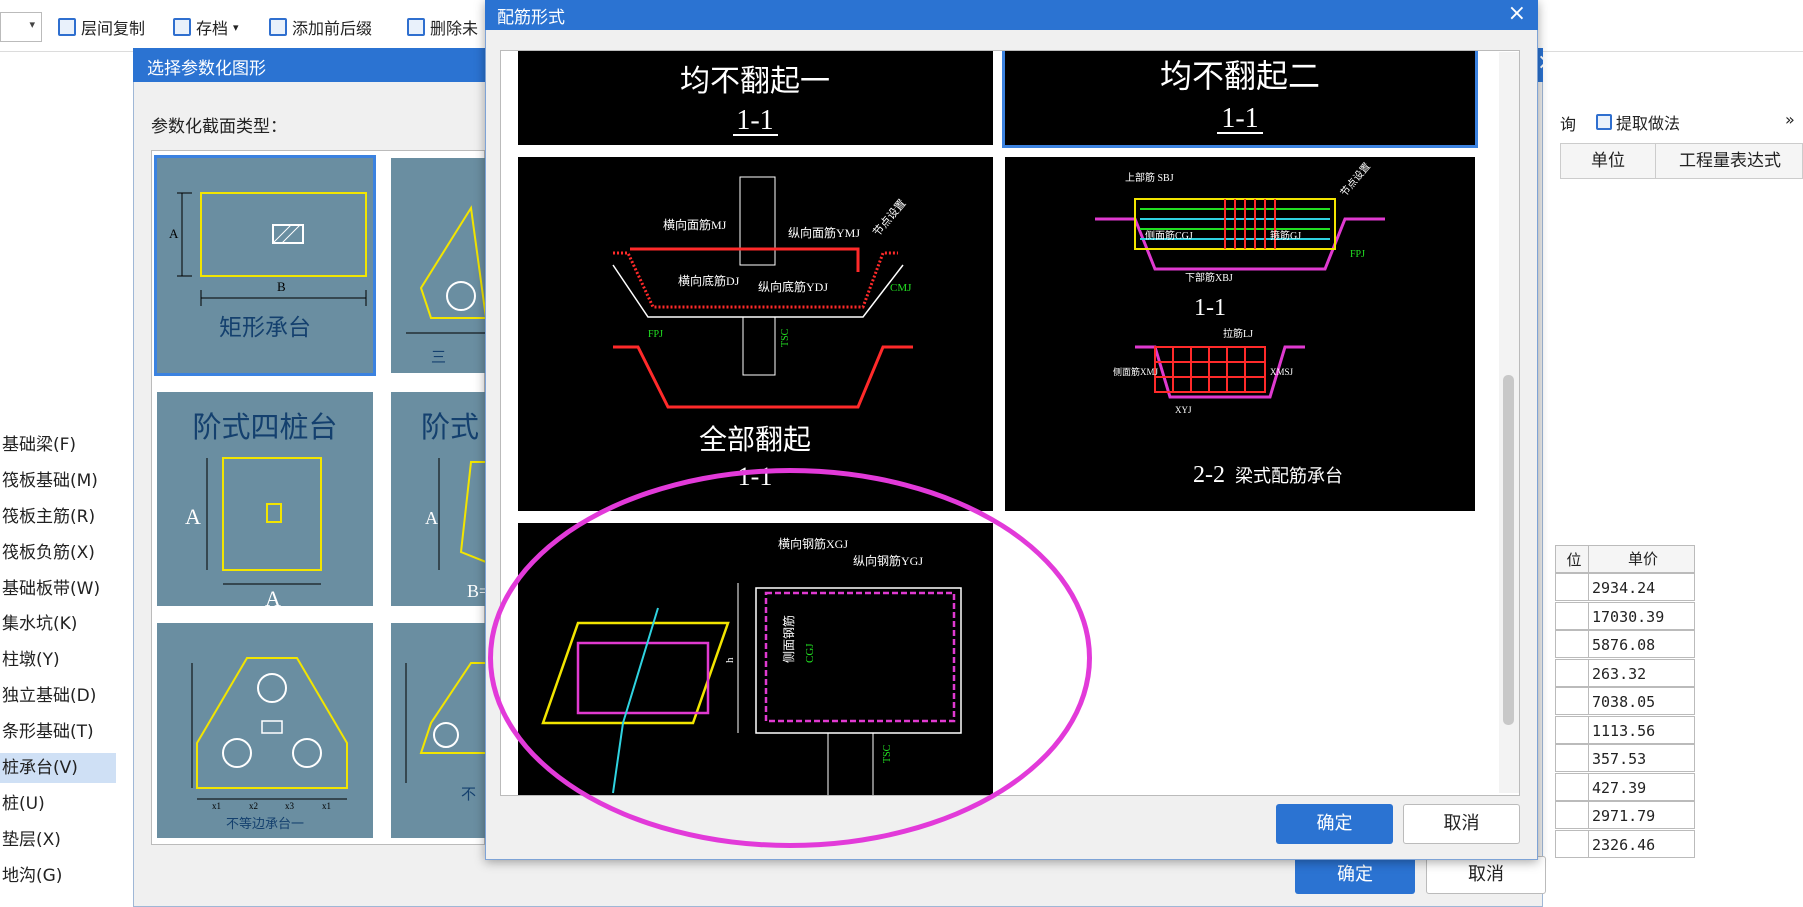 This screenshot has width=1803, height=907. Describe the element at coordinates (445, 722) in the screenshot. I see `unequal-cap-2-drawing` at that location.